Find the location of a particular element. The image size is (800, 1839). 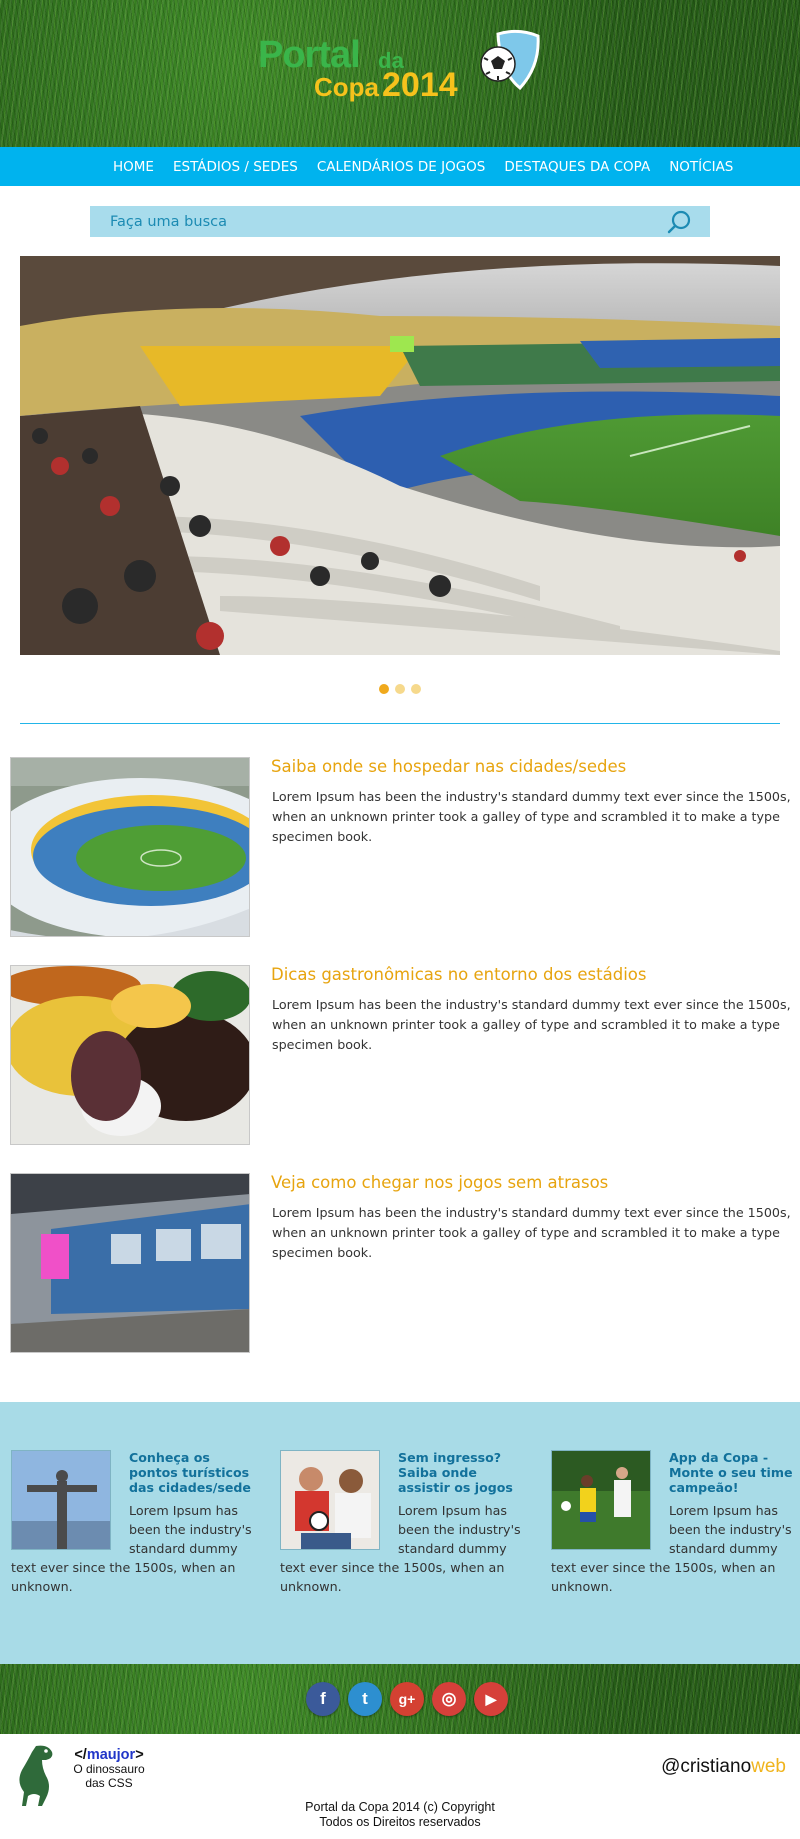

copyright-line-1: Portal da Copa 2014 (c) Copyright is located at coordinates (400, 1807).